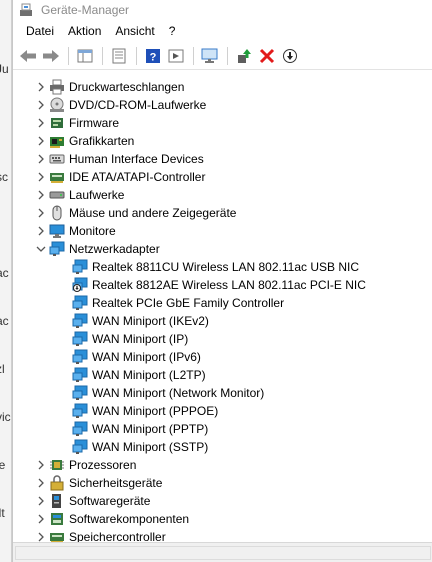 This screenshot has height=562, width=432. What do you see at coordinates (91, 501) in the screenshot?
I see `tree-category-softwareger-te: Softwaregeräte` at bounding box center [91, 501].